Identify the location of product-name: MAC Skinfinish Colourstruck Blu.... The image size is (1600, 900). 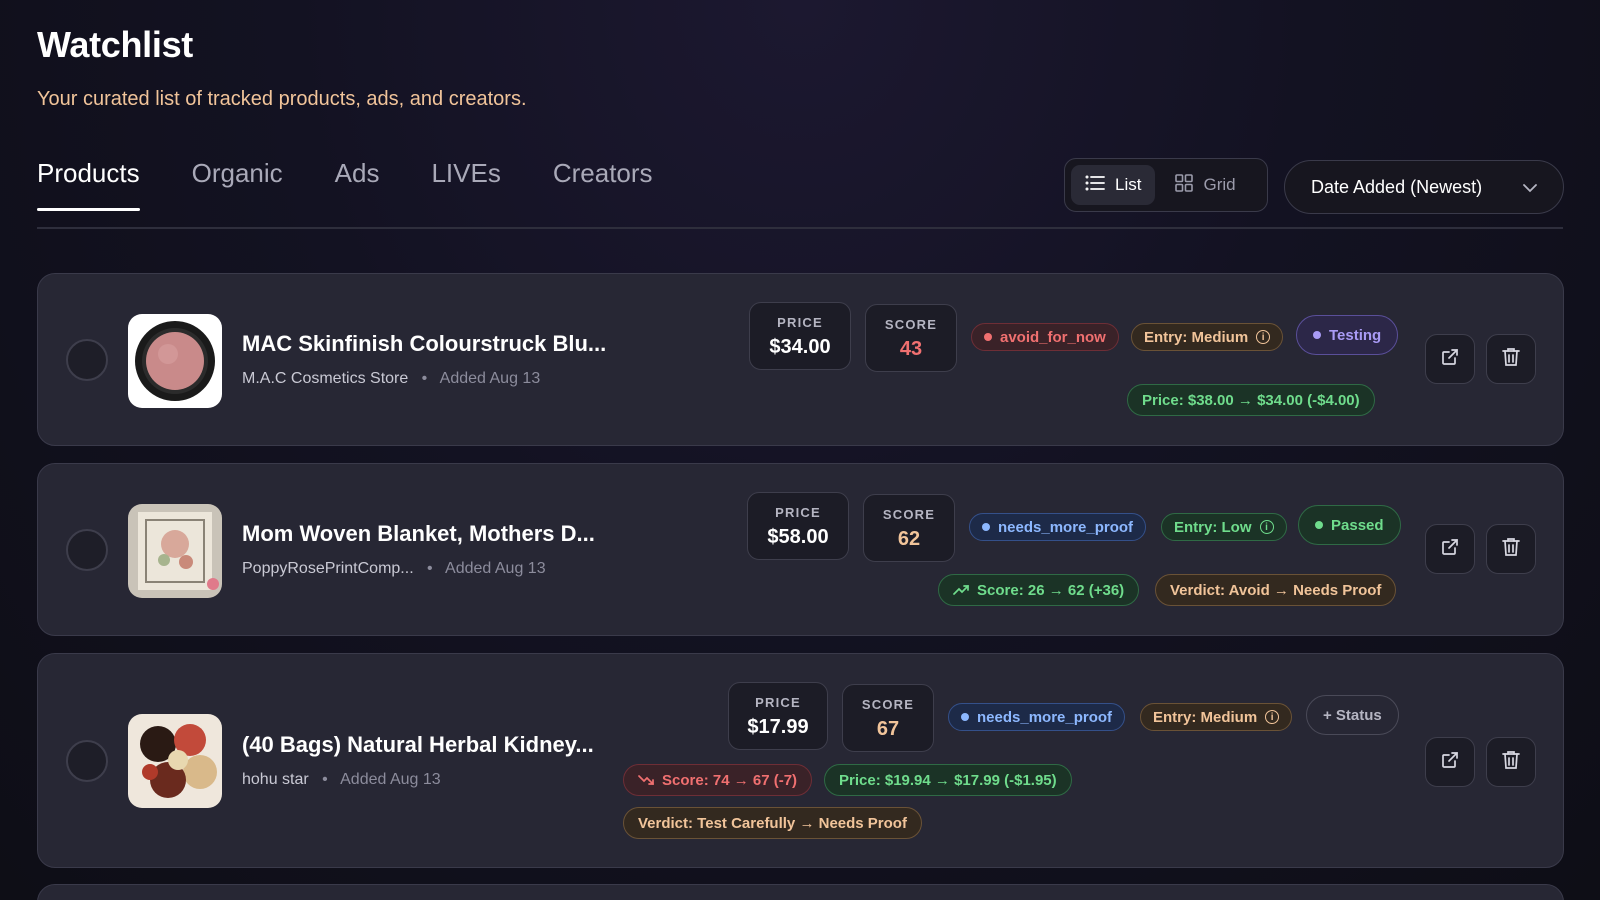
(424, 344).